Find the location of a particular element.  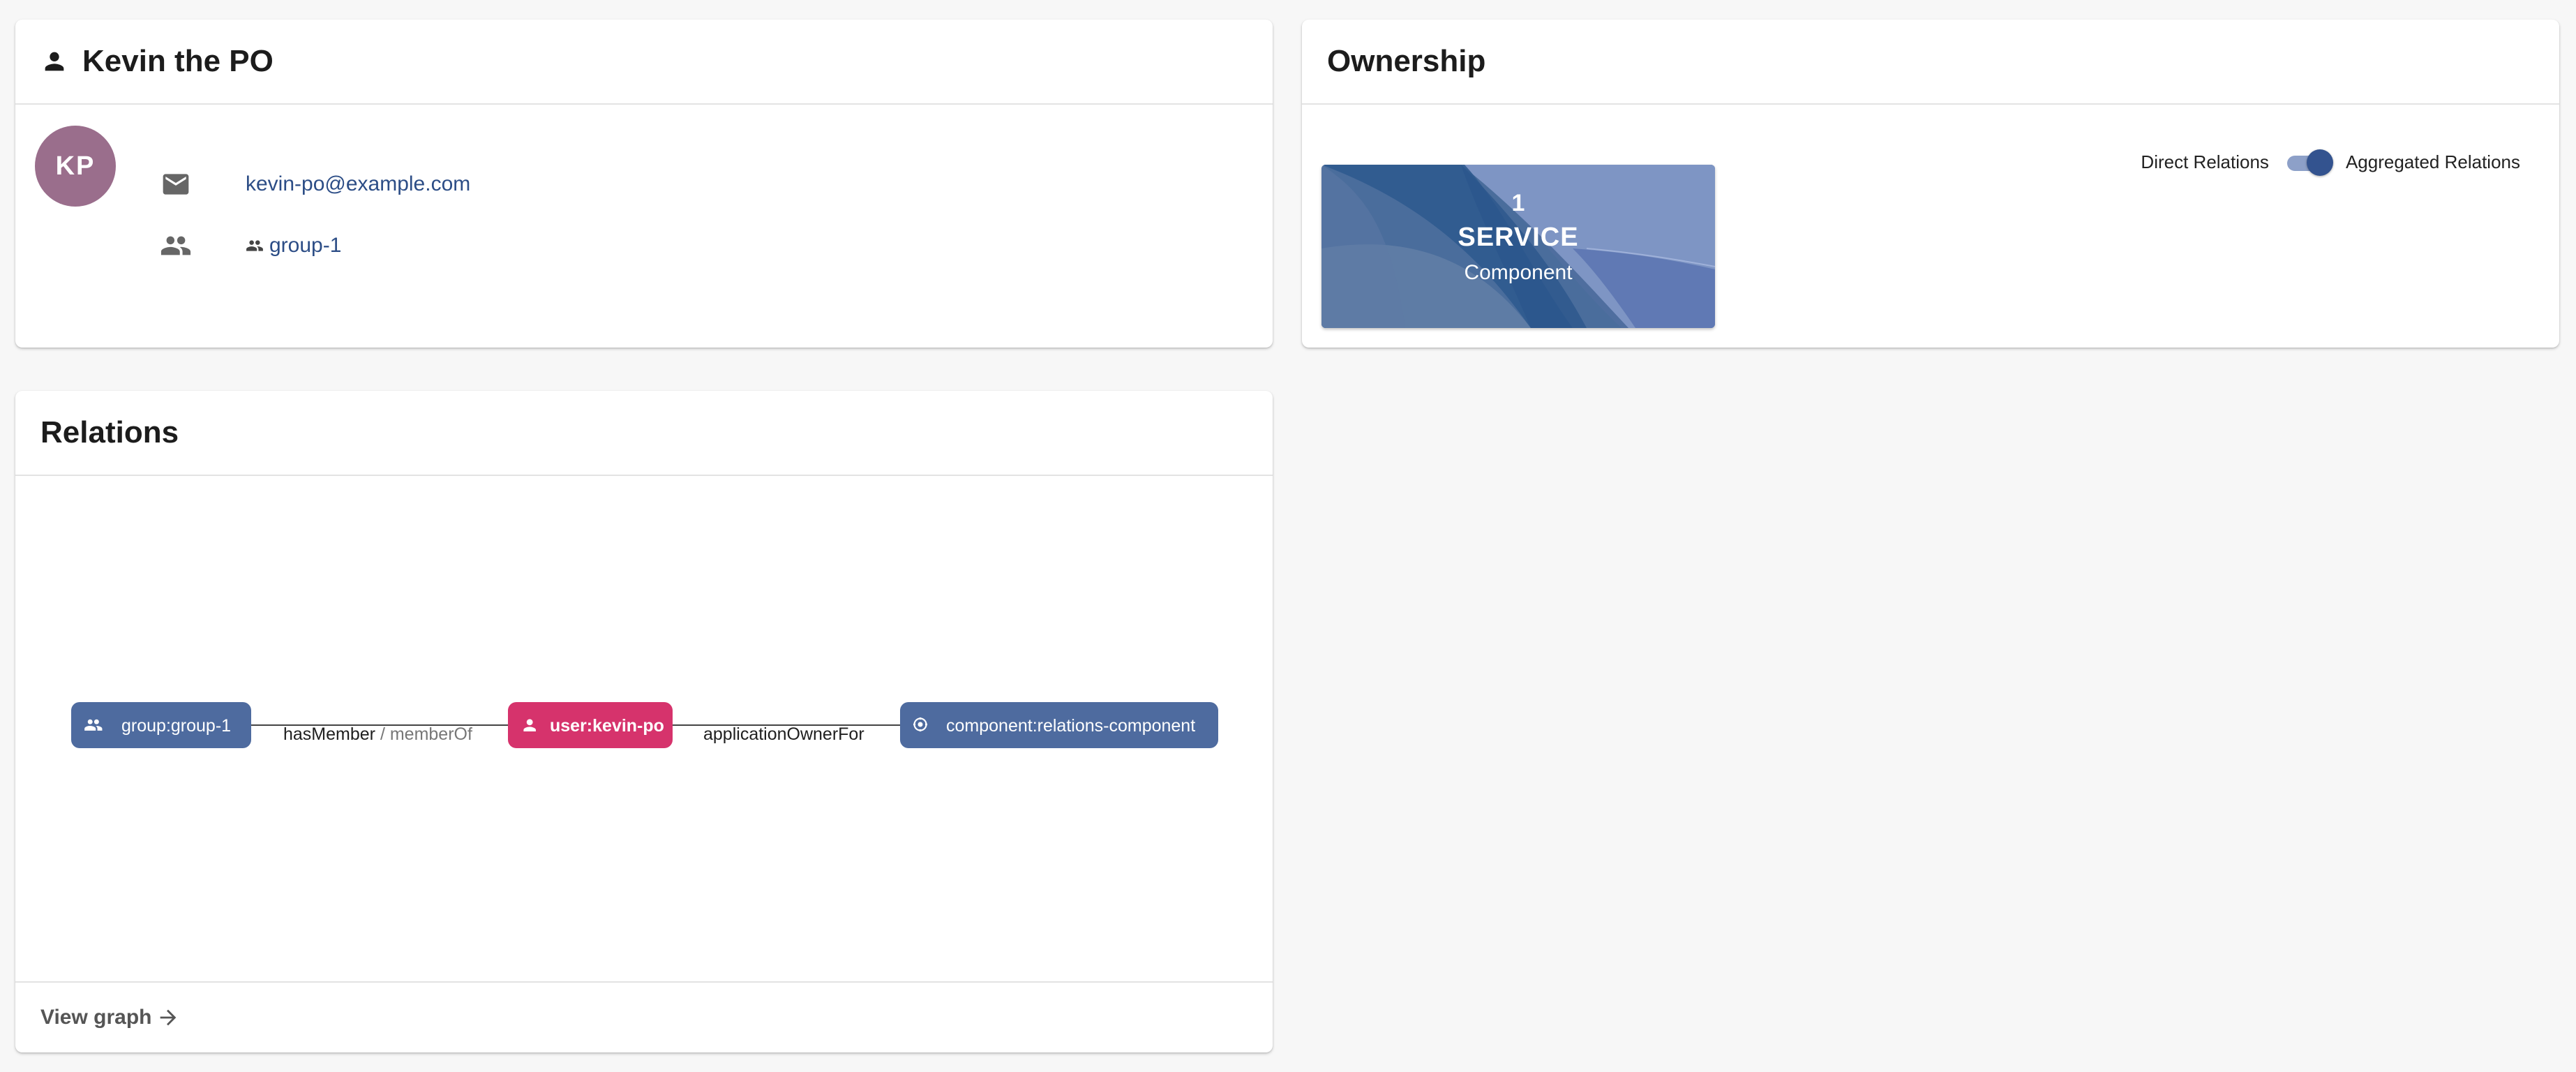

switch-thumb is located at coordinates (2319, 162).